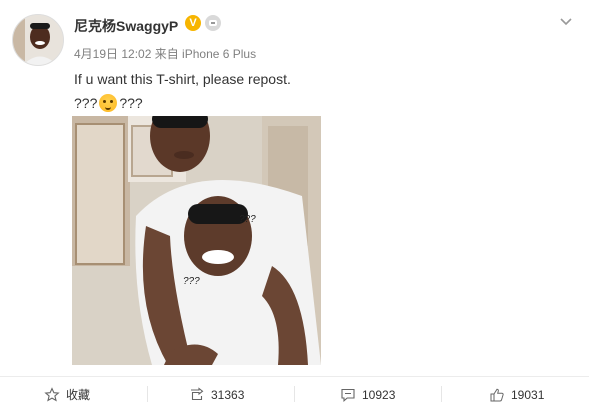 The image size is (589, 411). I want to click on robot-badge-icon, so click(213, 23).